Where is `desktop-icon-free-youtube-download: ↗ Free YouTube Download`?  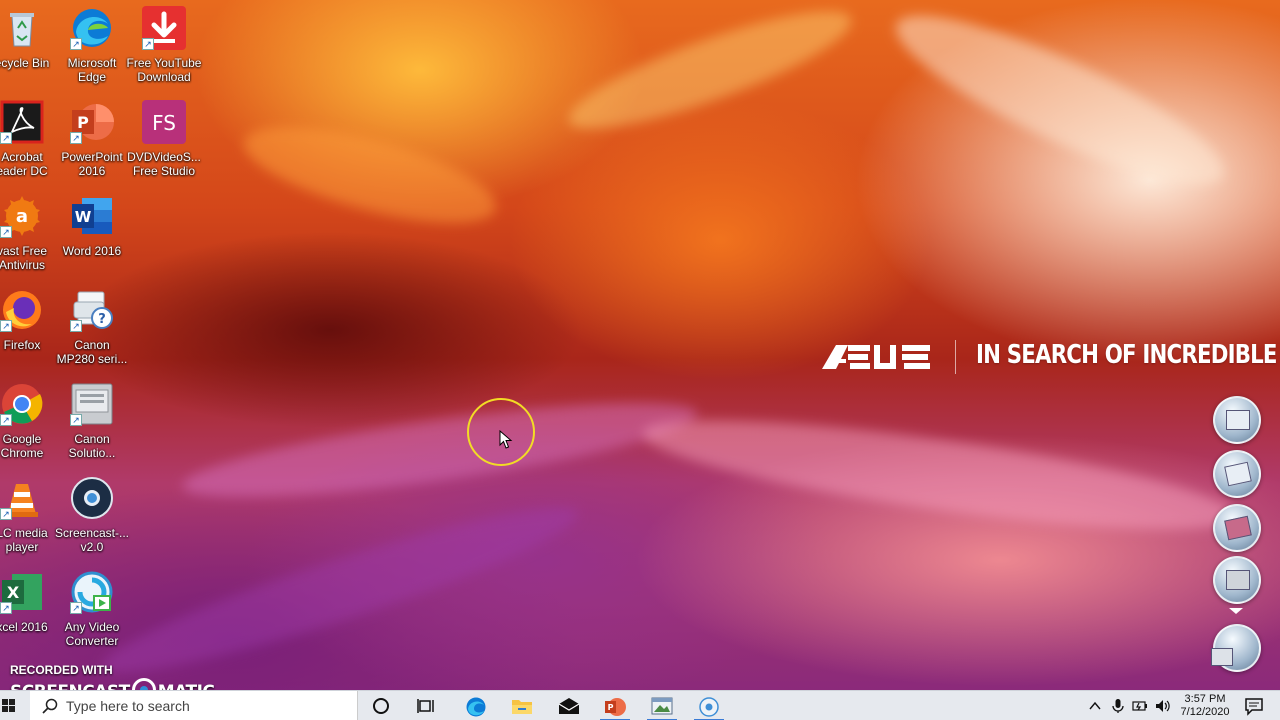 desktop-icon-free-youtube-download: ↗ Free YouTube Download is located at coordinates (164, 45).